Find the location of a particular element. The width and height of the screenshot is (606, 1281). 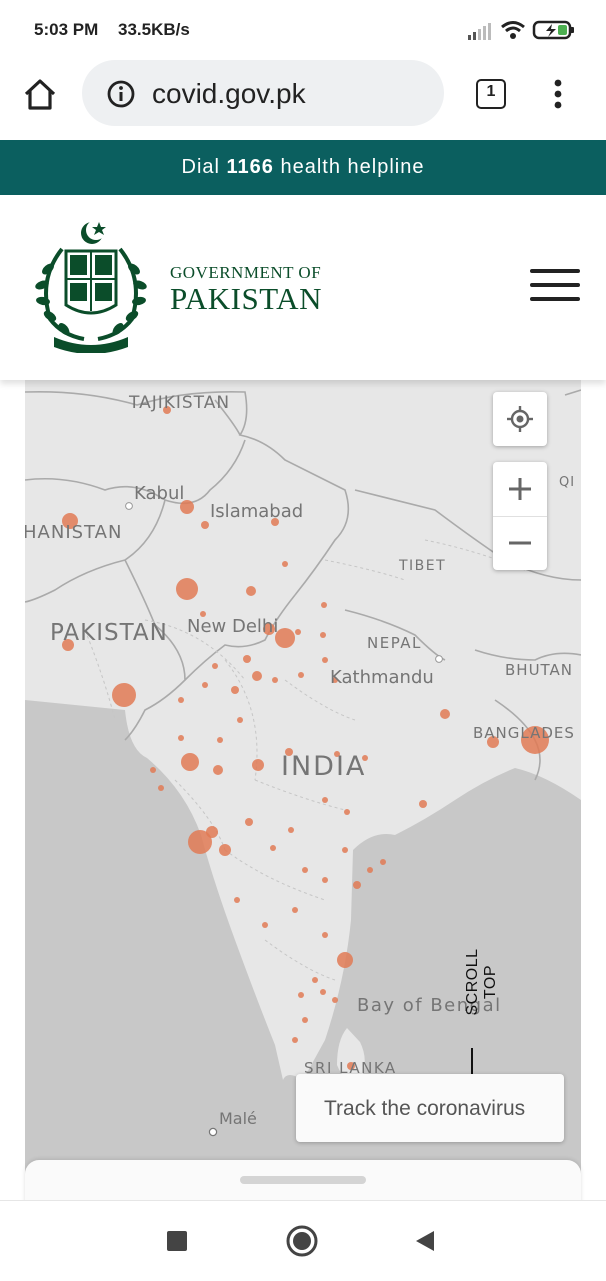

wifi-icon is located at coordinates (513, 30).